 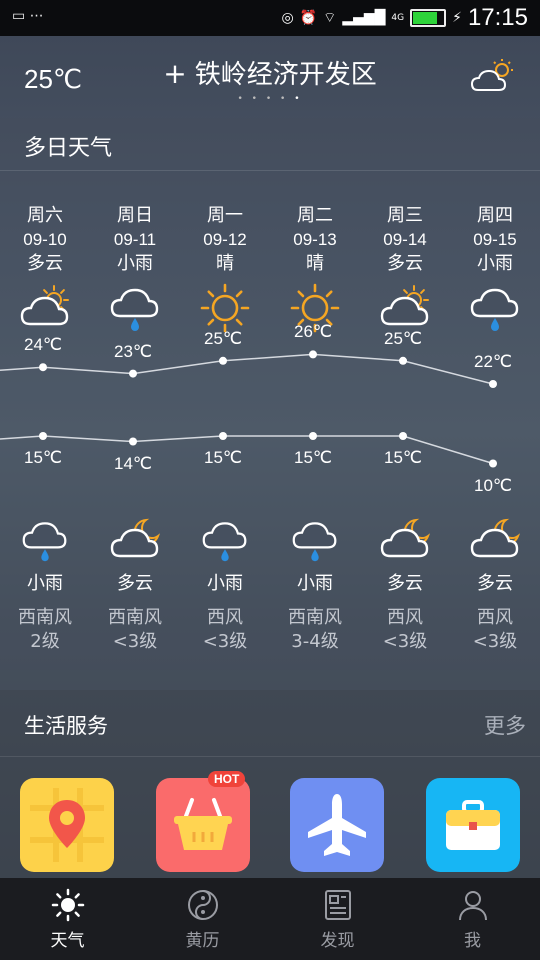 What do you see at coordinates (45, 239) in the screenshot?
I see `date: 09-10` at bounding box center [45, 239].